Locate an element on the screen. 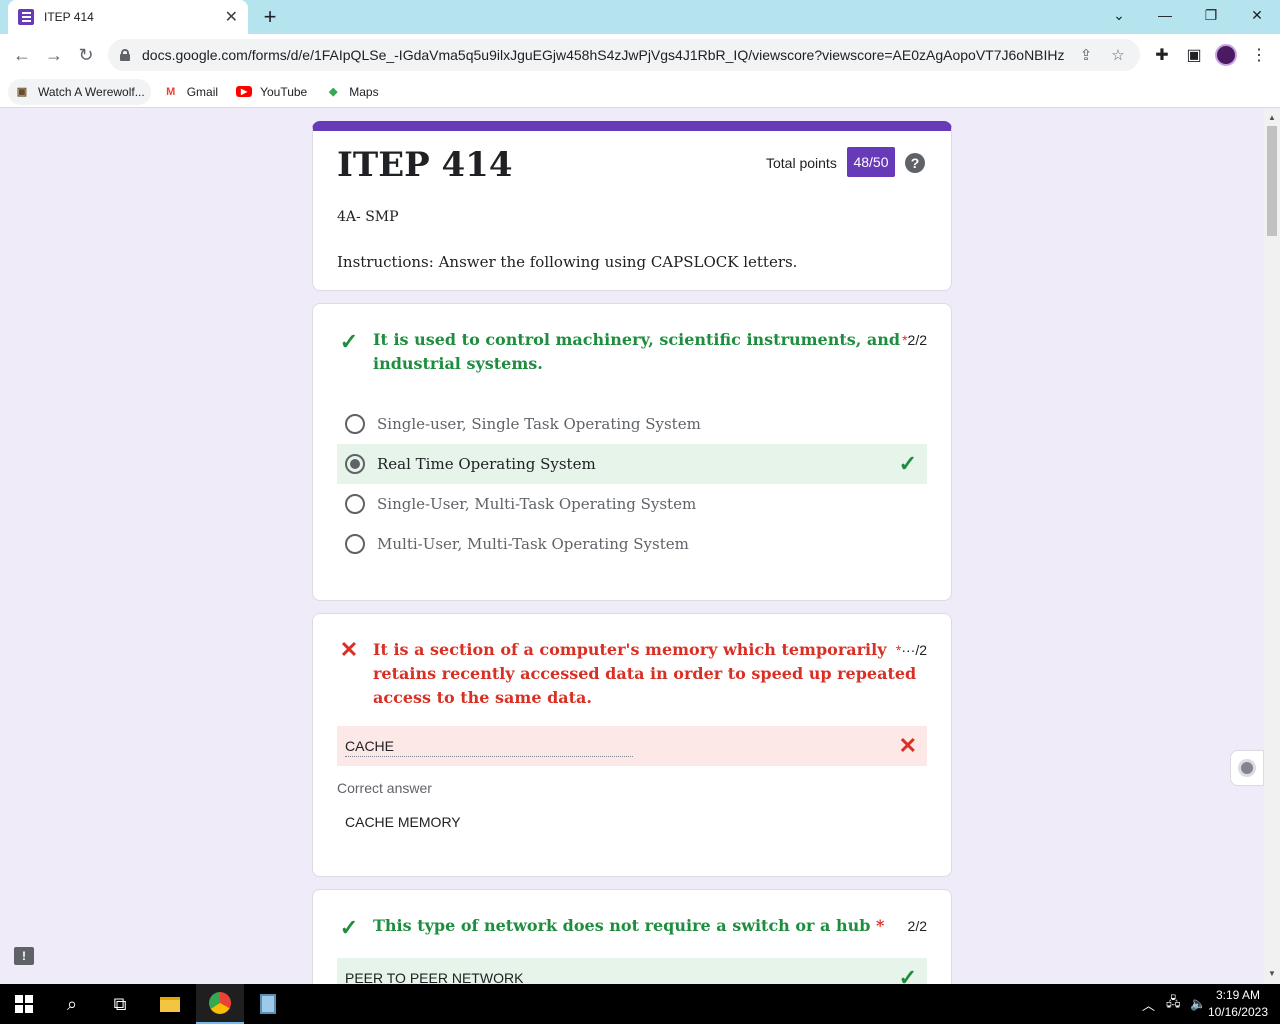  points-value: 2/2 is located at coordinates (917, 340).